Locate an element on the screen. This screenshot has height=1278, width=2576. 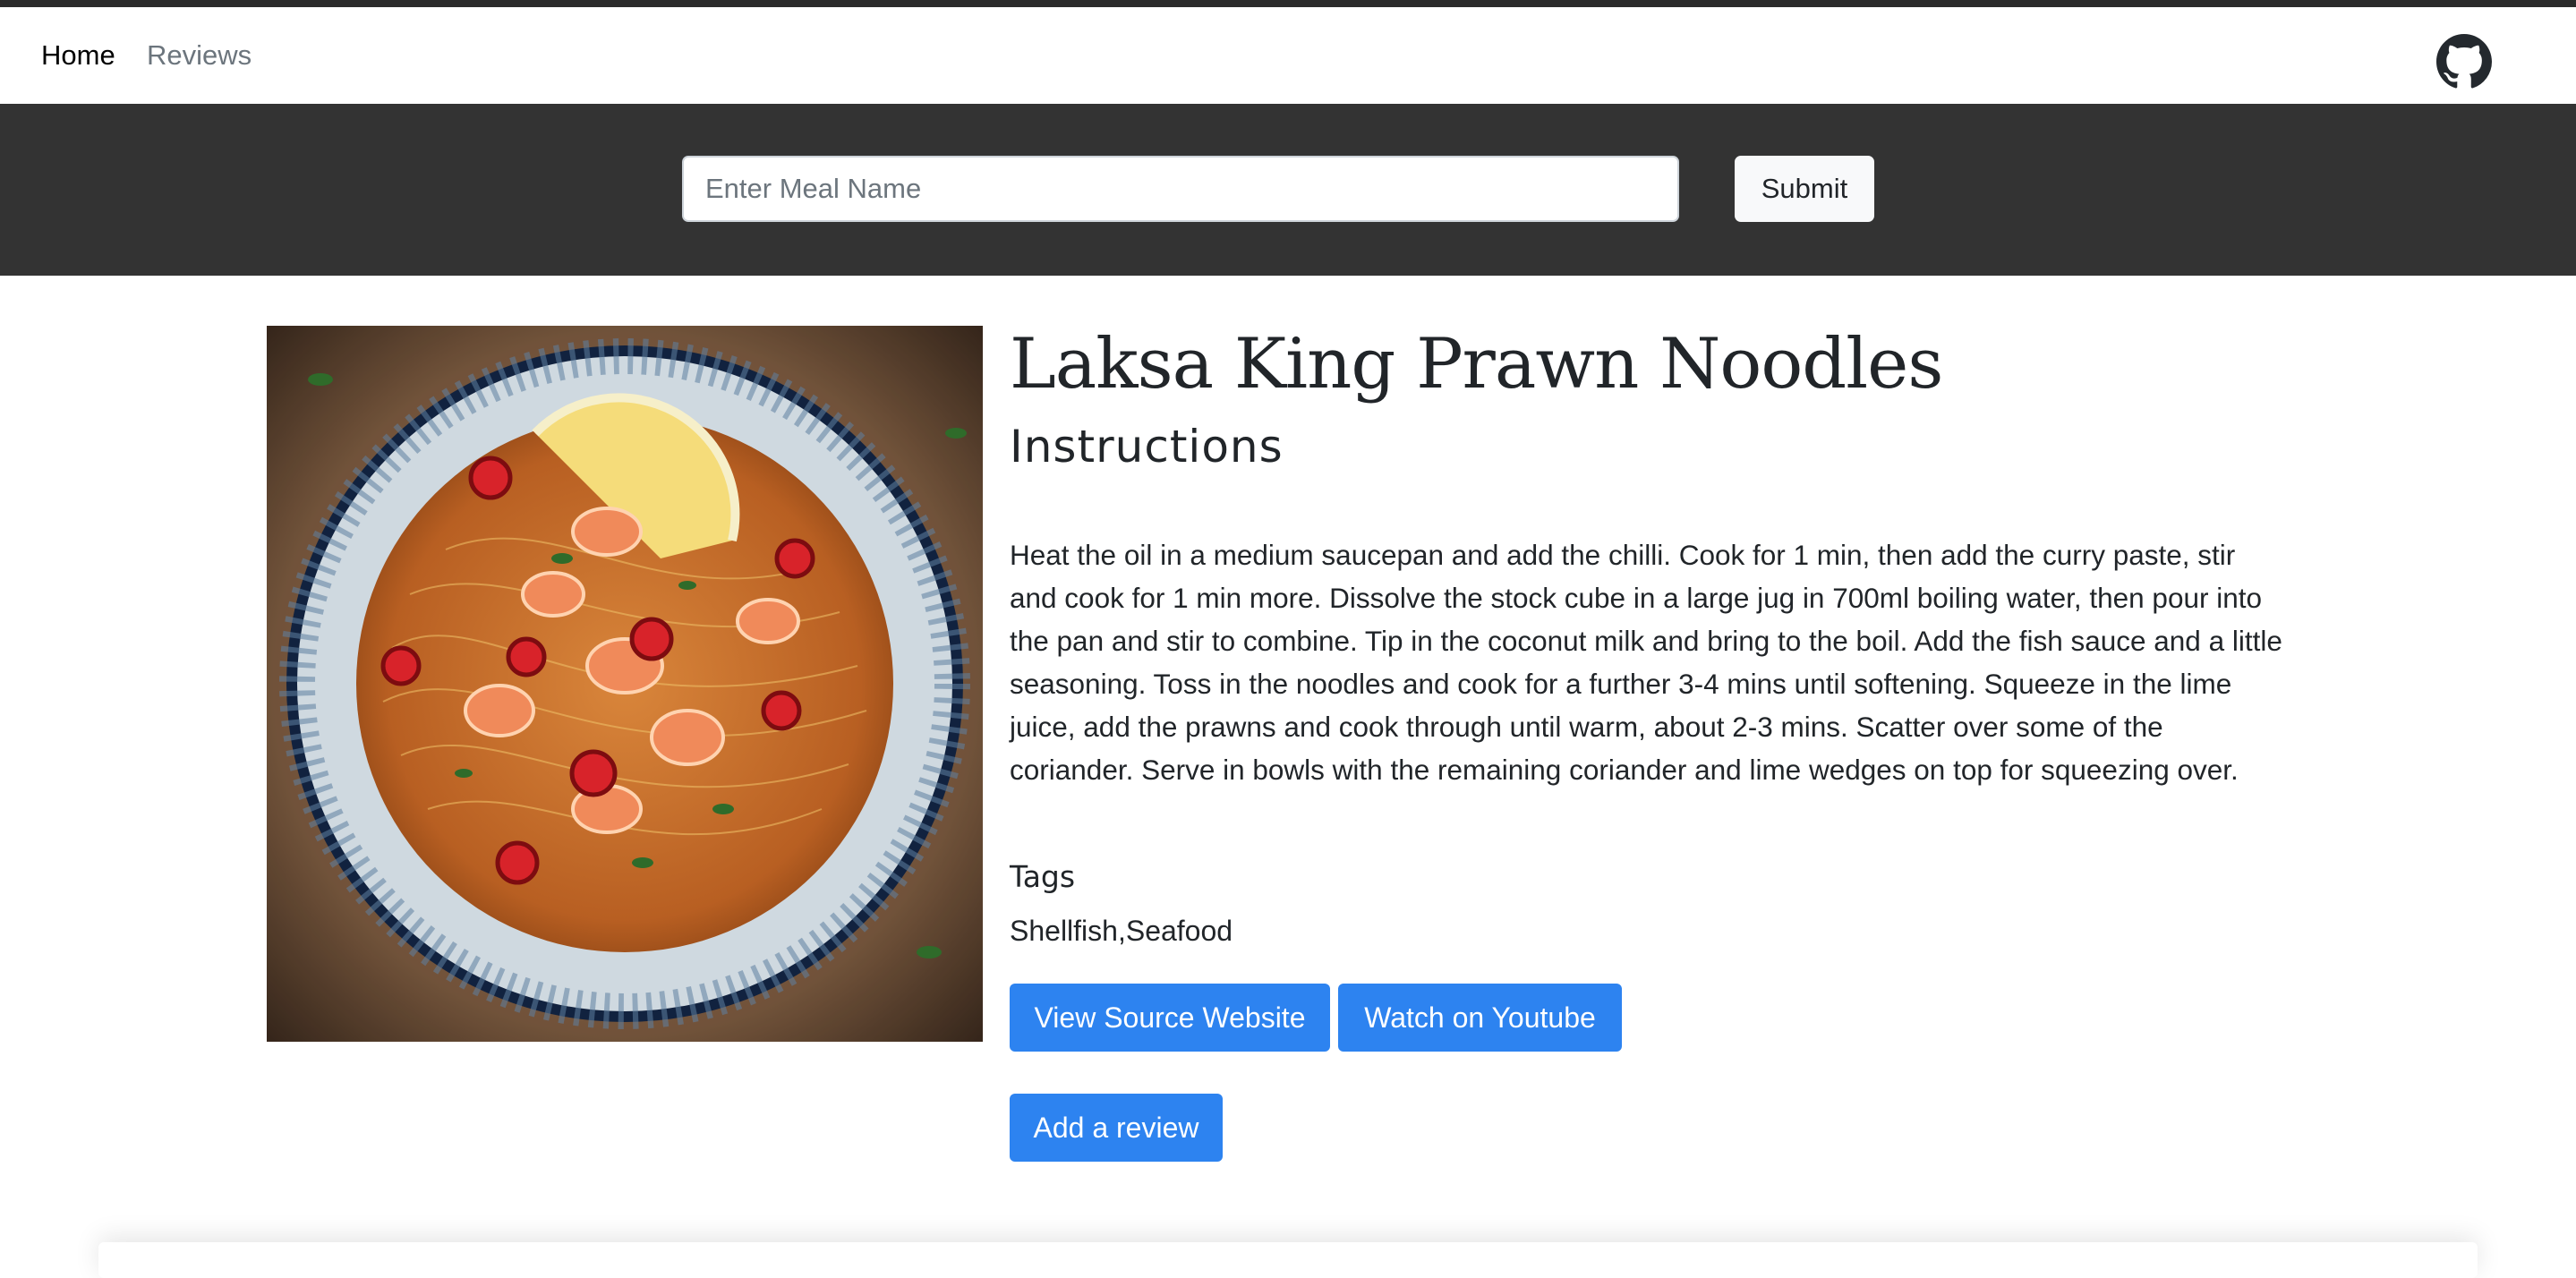
search-bar: Submit is located at coordinates (1288, 190).